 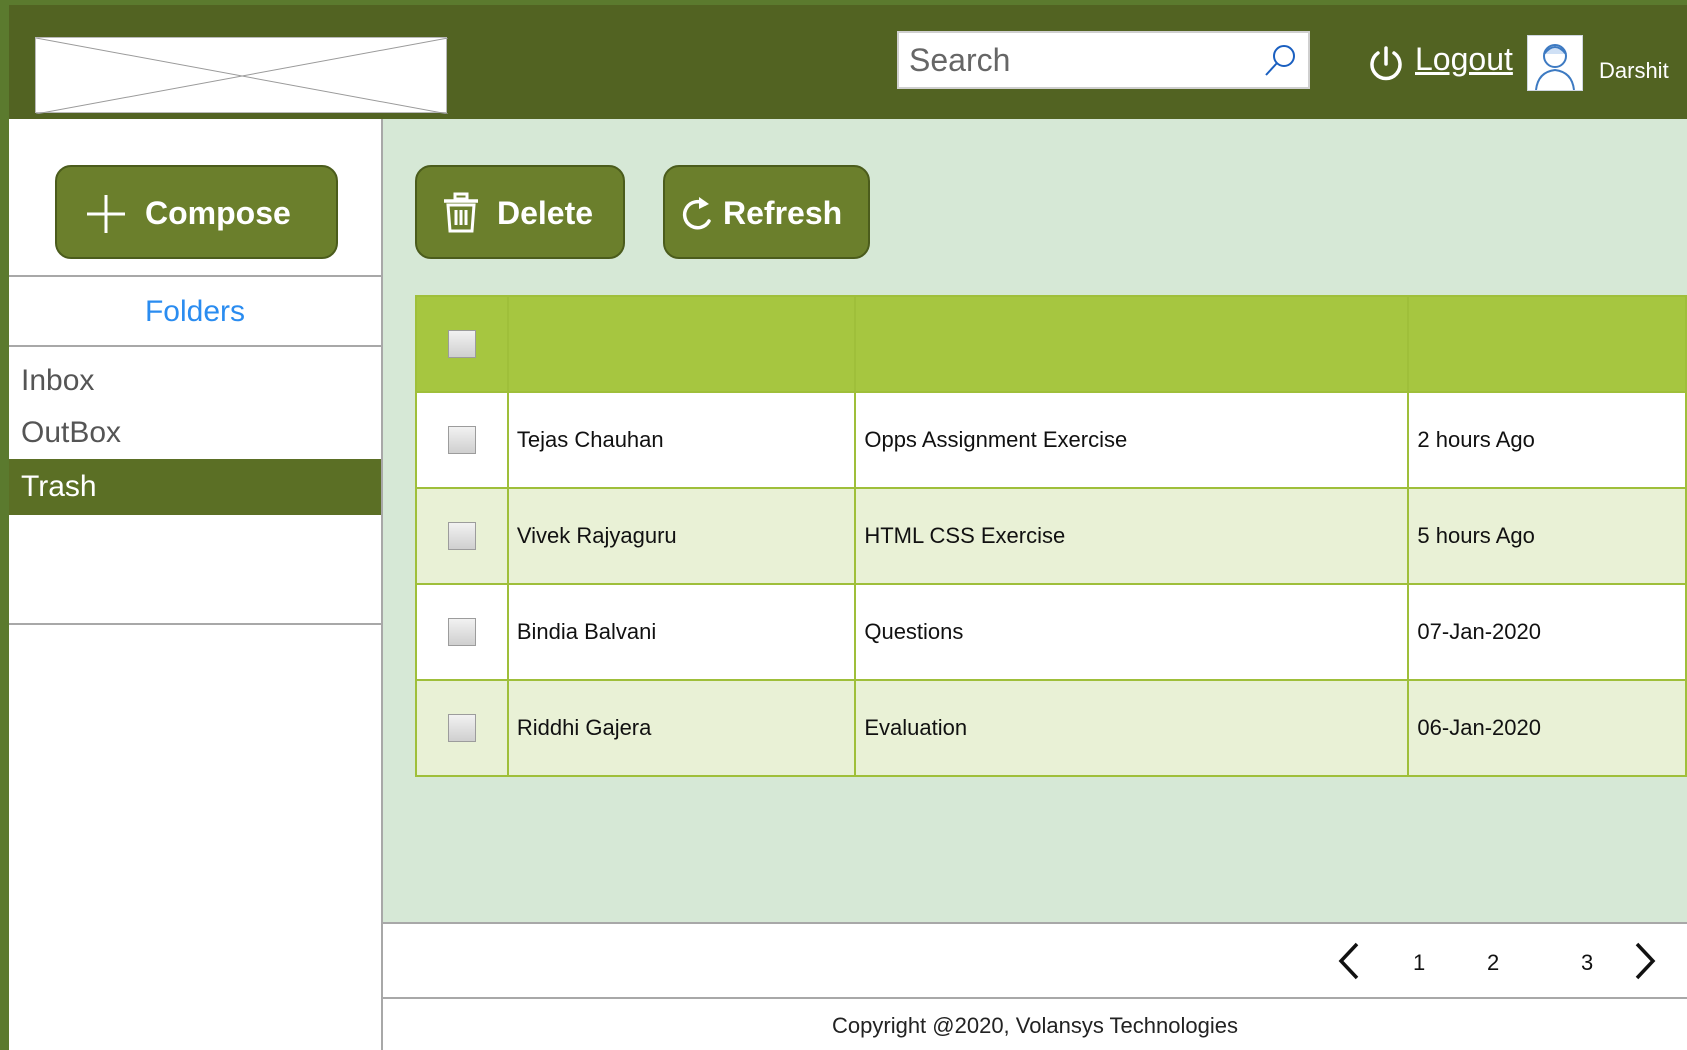 What do you see at coordinates (681, 728) in the screenshot?
I see `sender-cell: Riddhi Gajera` at bounding box center [681, 728].